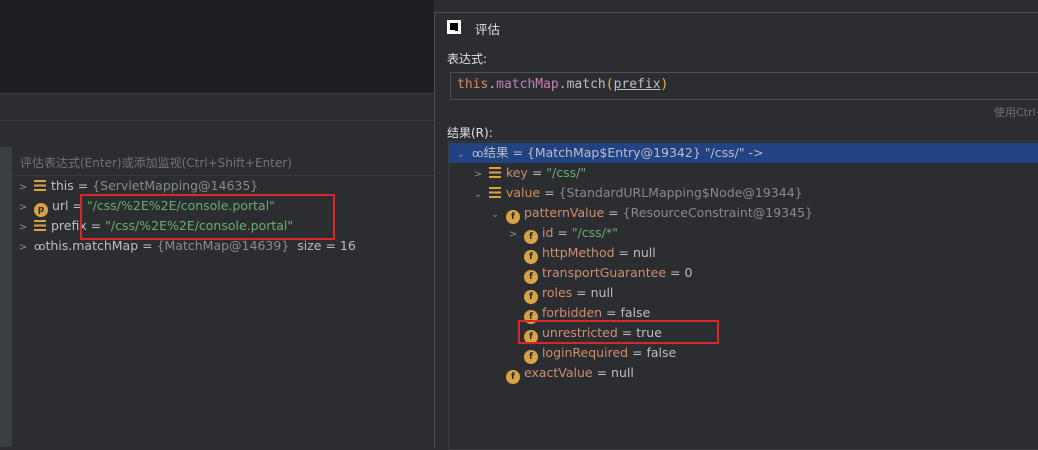 This screenshot has width=1038, height=450. What do you see at coordinates (557, 292) in the screenshot?
I see `node-name: roles` at bounding box center [557, 292].